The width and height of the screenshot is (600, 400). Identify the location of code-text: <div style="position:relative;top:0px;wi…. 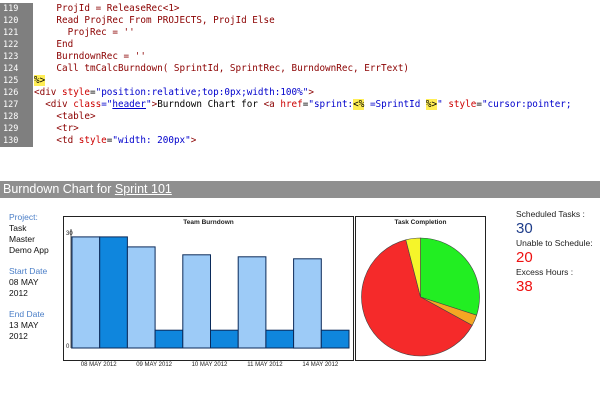
(173, 93).